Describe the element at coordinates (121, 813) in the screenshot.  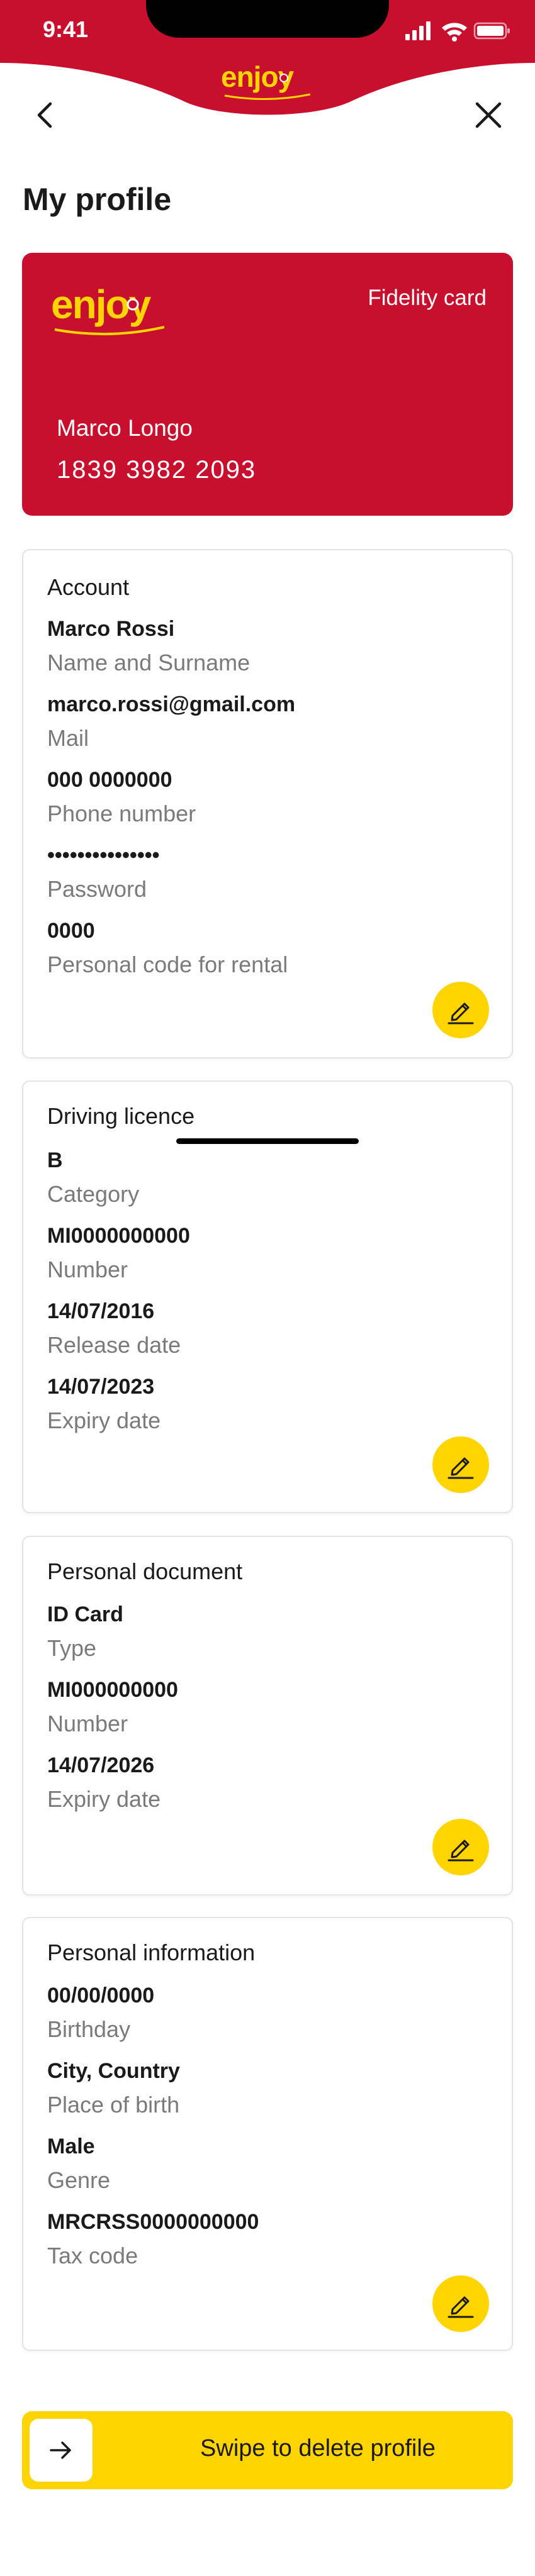
I see `phone-label: Phone number` at that location.